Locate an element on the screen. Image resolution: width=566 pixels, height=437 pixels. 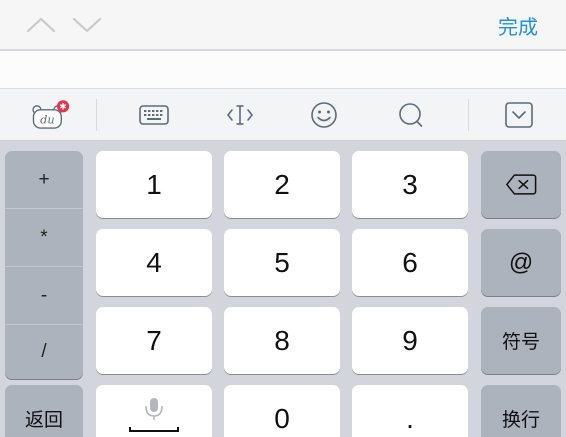
keyboard-switch-button is located at coordinates (154, 115).